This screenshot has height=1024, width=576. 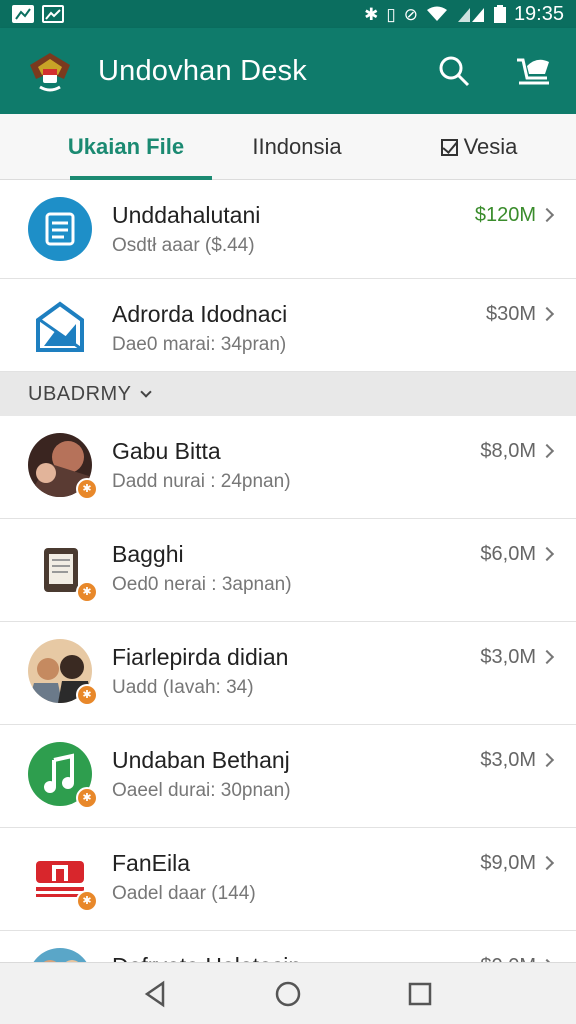 What do you see at coordinates (23, 14) in the screenshot?
I see `notification-icon` at bounding box center [23, 14].